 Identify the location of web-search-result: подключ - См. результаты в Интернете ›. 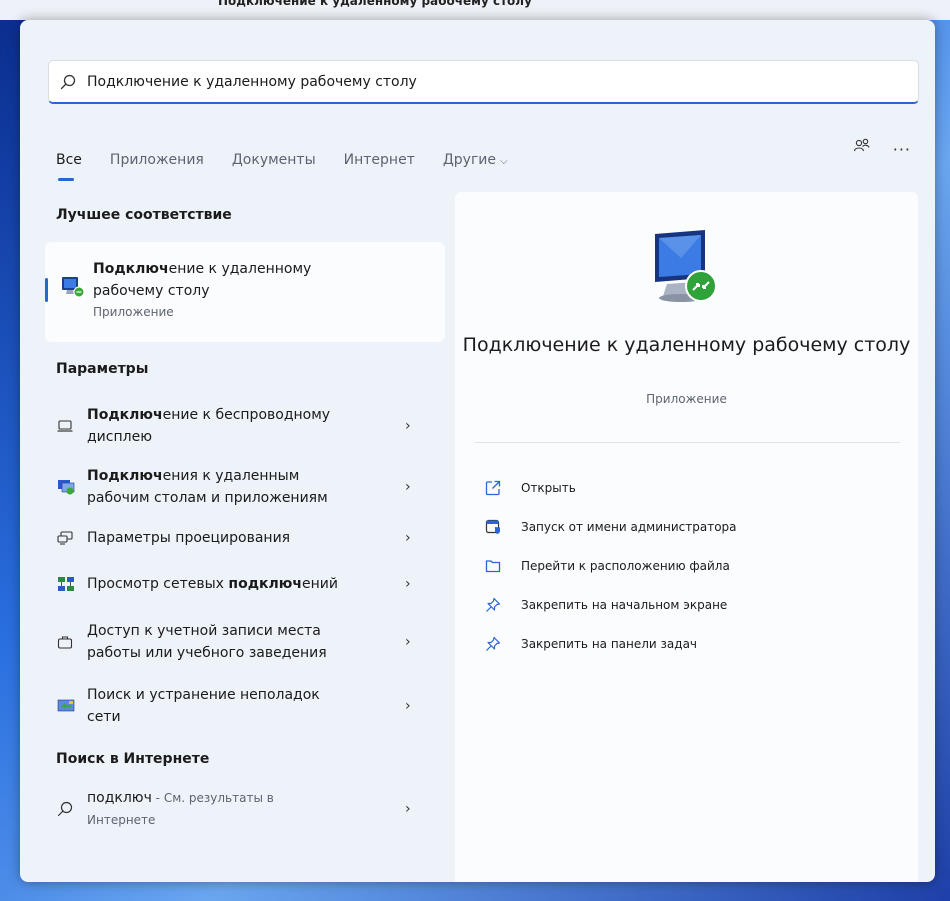
(245, 809).